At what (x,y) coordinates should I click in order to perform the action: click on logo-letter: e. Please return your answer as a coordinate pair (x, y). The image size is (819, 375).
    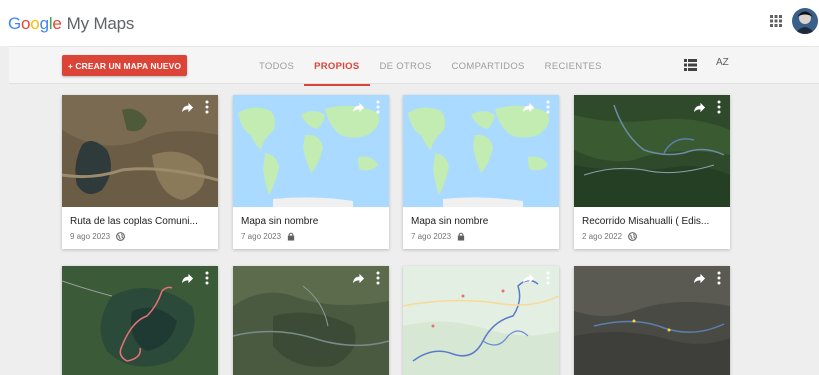
    Looking at the image, I should click on (57, 23).